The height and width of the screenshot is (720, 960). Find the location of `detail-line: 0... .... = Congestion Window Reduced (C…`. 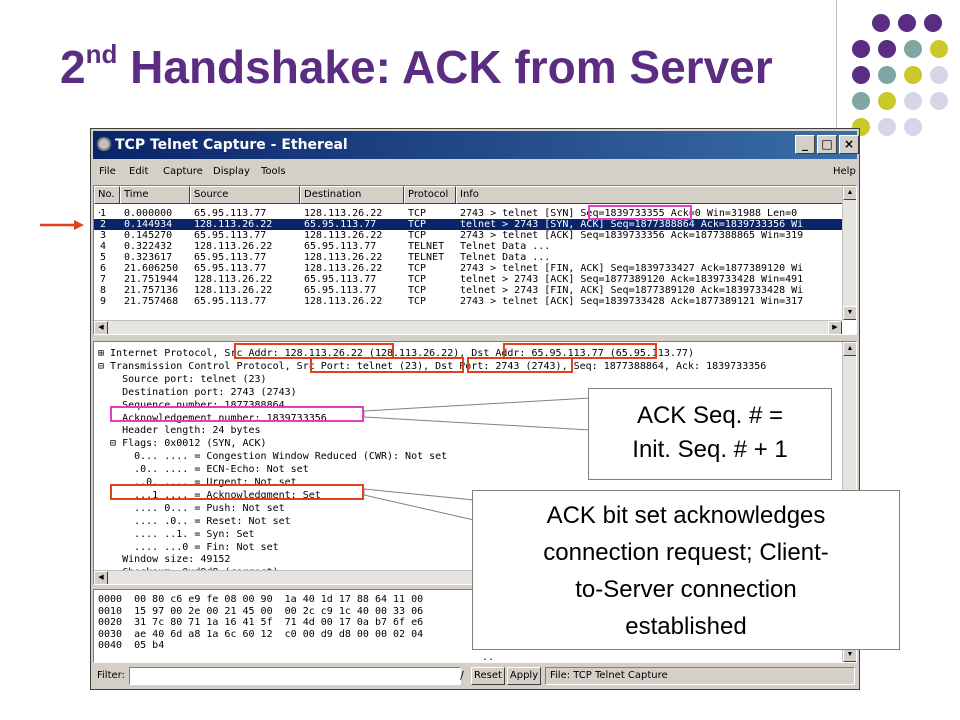

detail-line: 0... .... = Congestion Window Reduced (C… is located at coordinates (272, 457).